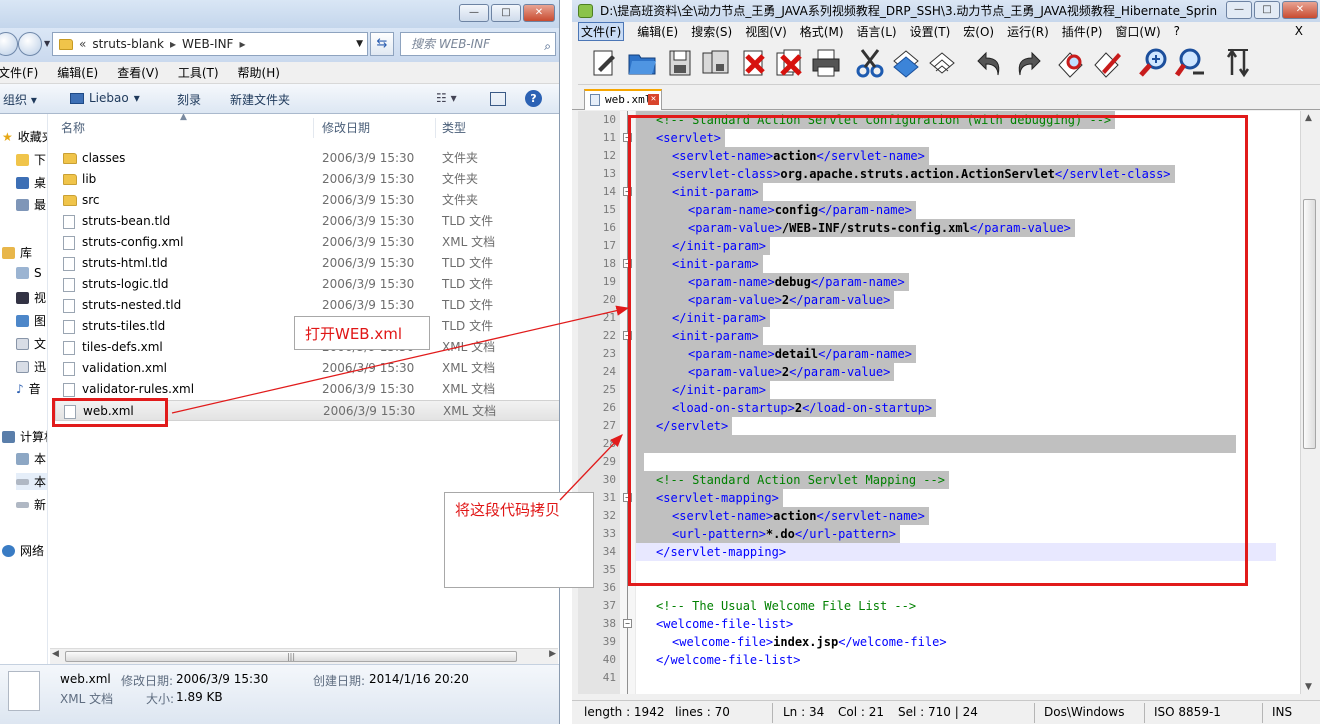  Describe the element at coordinates (31, 159) in the screenshot. I see `nav-fav-item: 下` at that location.